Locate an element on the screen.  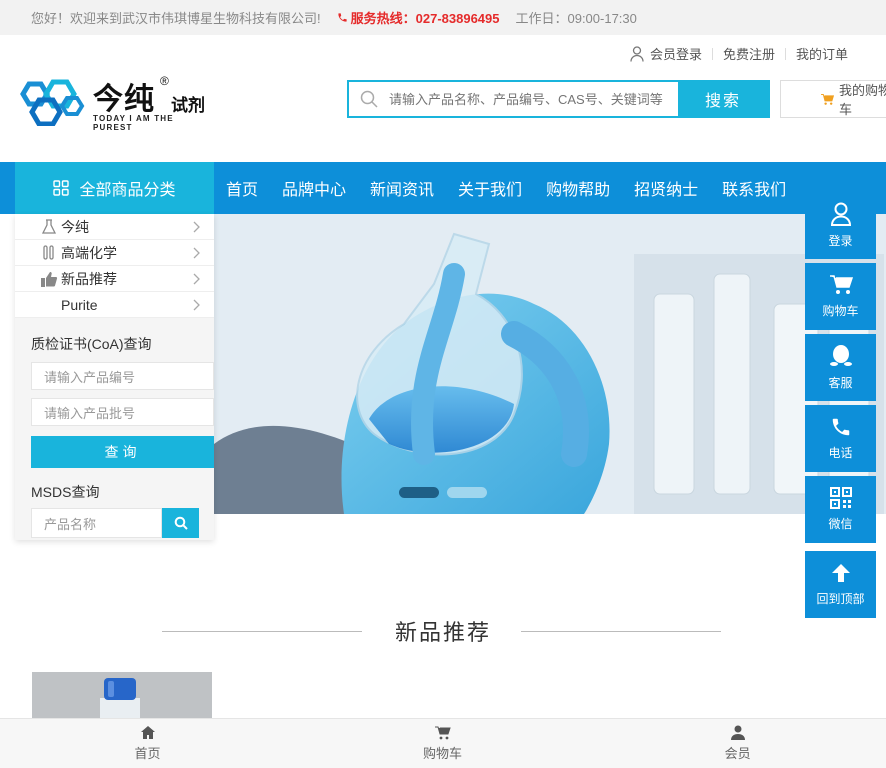
grid-icon is located at coordinates (61, 188).